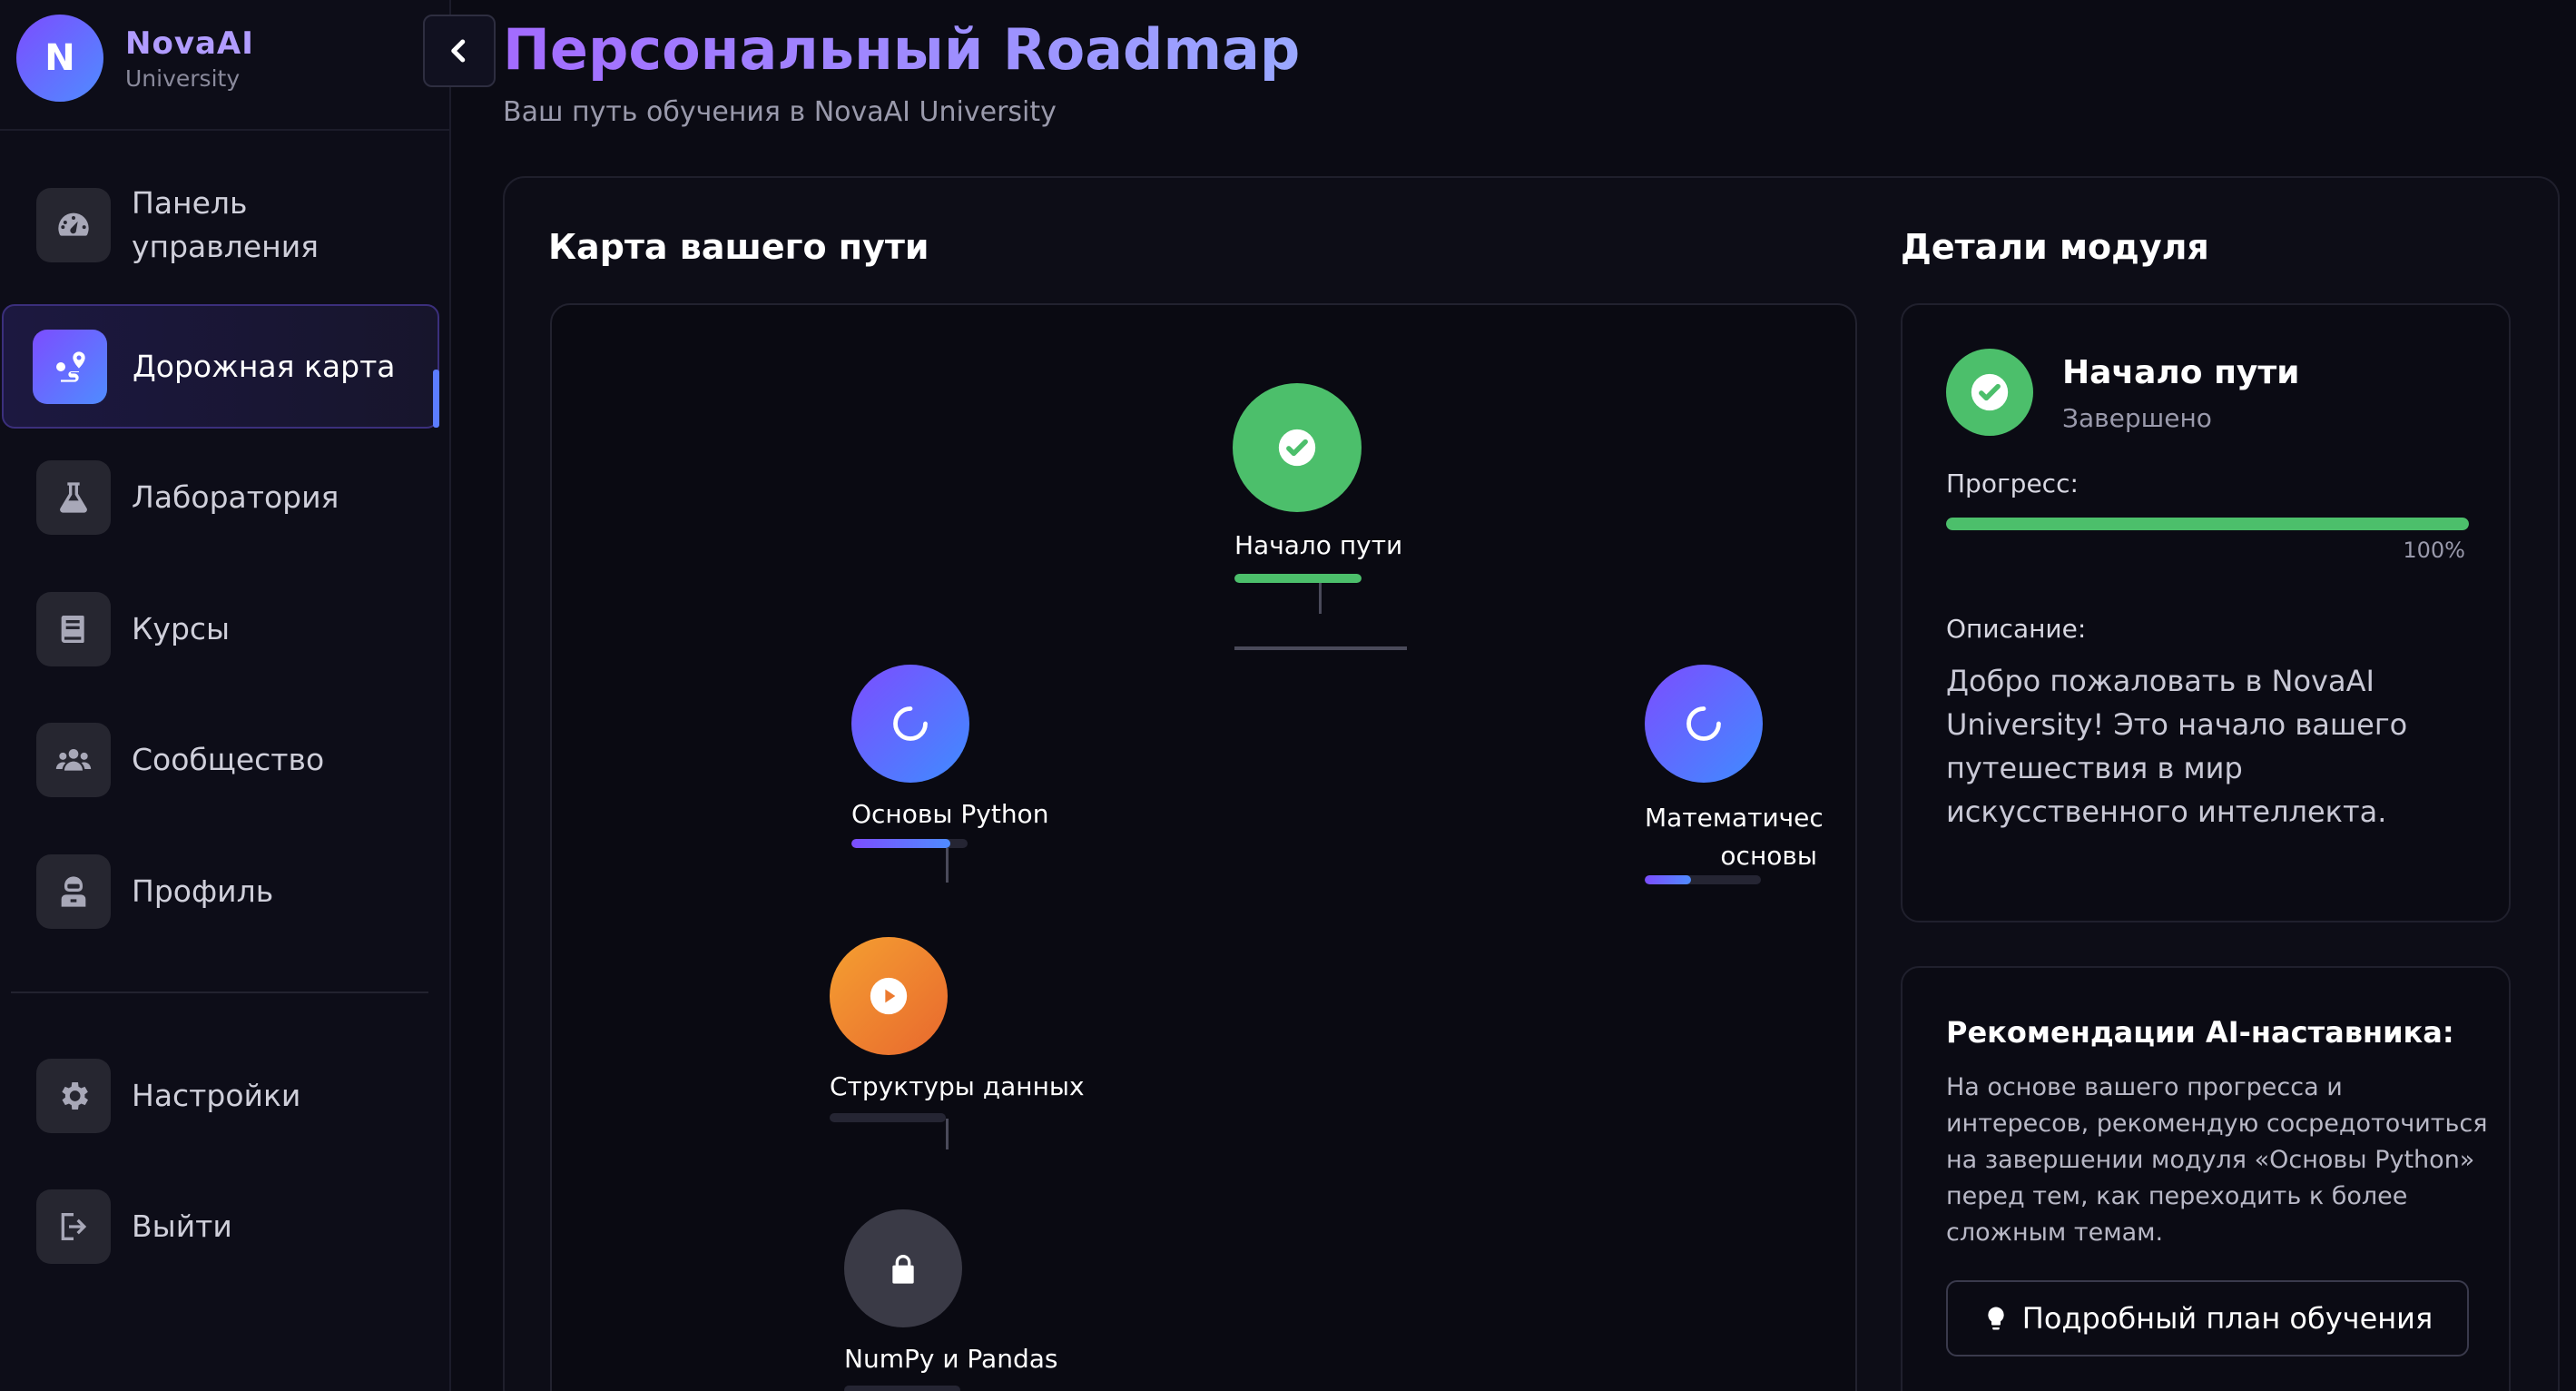  I want to click on sidebar-item-logout: Выйти, so click(219, 1226).